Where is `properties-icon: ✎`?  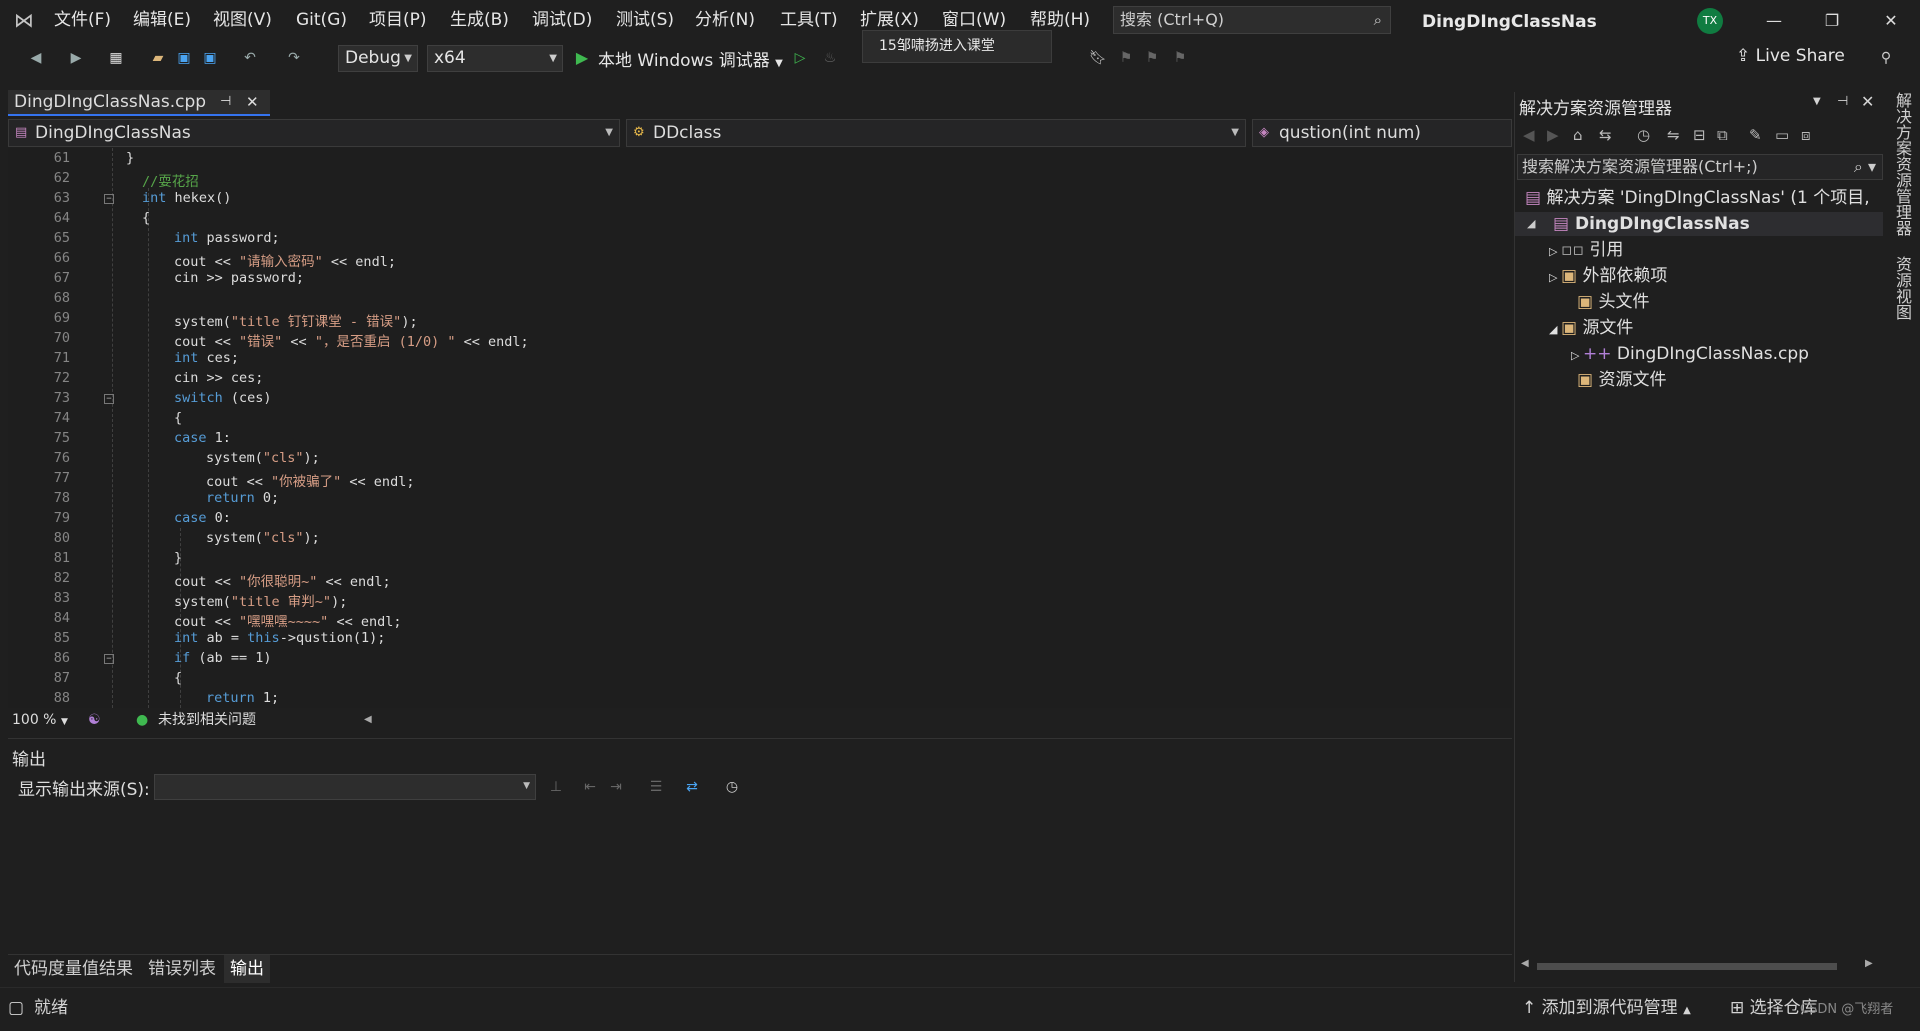
properties-icon: ✎ is located at coordinates (1755, 135).